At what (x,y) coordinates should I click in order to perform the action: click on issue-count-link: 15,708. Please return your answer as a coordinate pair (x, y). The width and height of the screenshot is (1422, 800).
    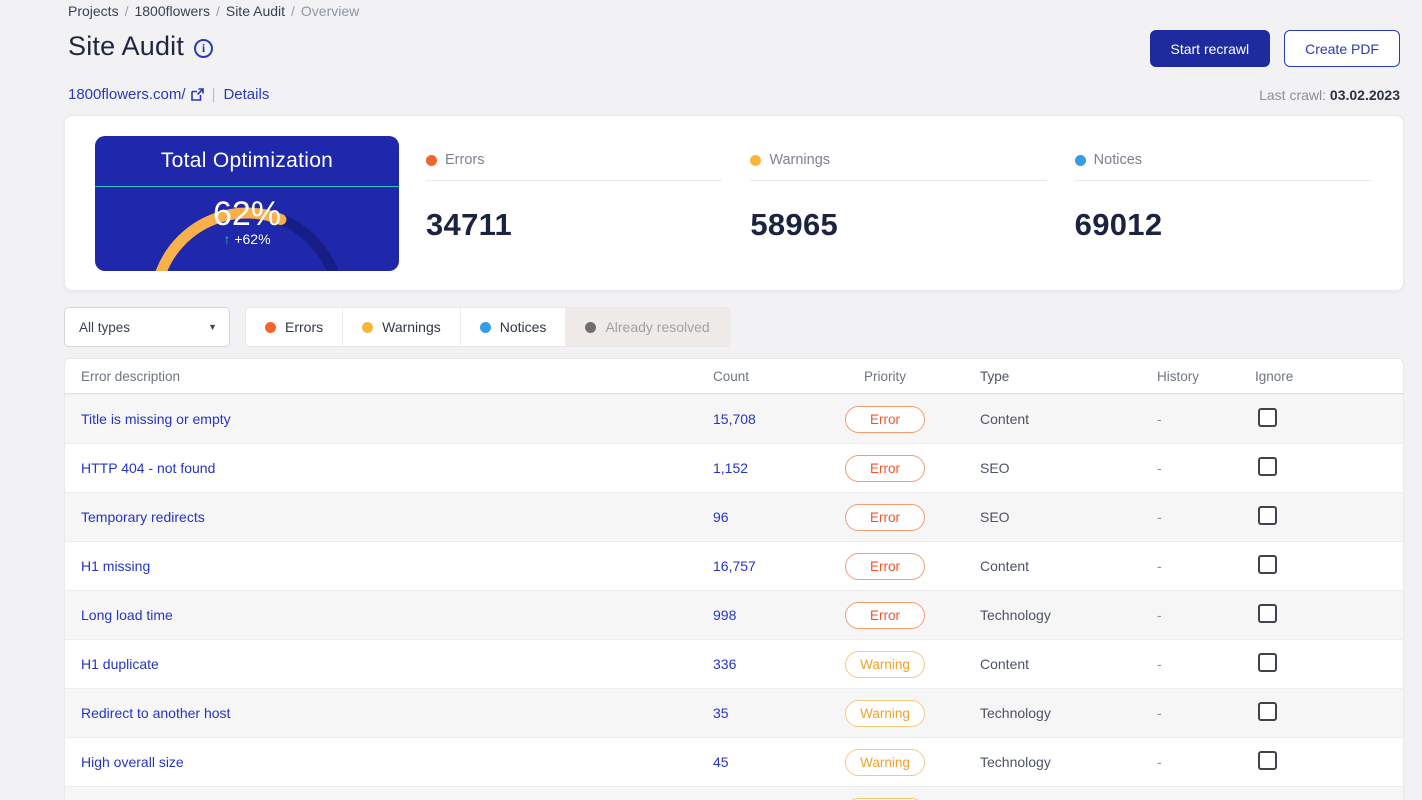
    Looking at the image, I should click on (771, 419).